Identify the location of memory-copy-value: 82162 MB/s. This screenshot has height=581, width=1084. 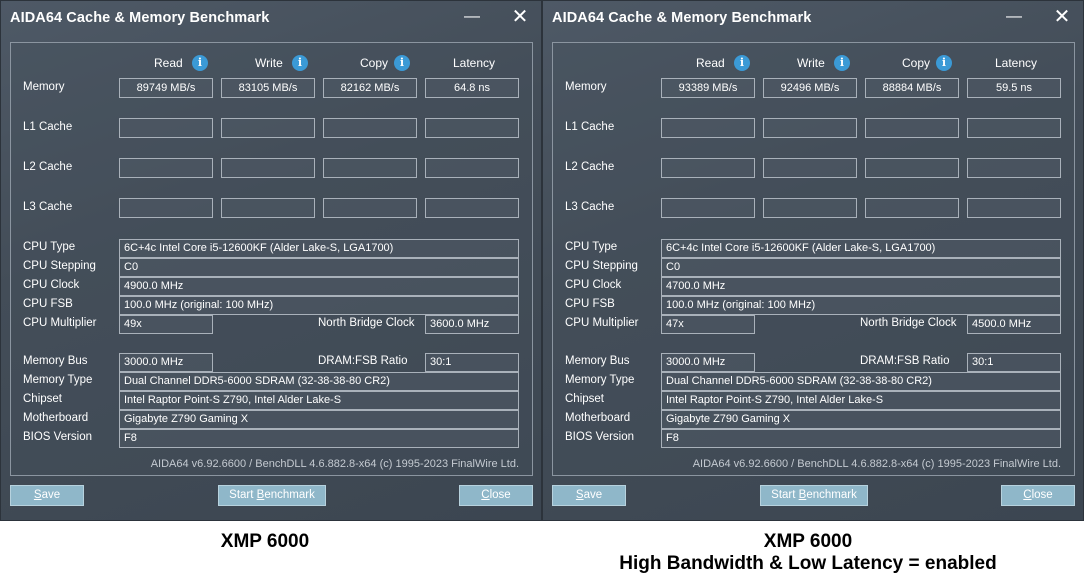
(370, 88).